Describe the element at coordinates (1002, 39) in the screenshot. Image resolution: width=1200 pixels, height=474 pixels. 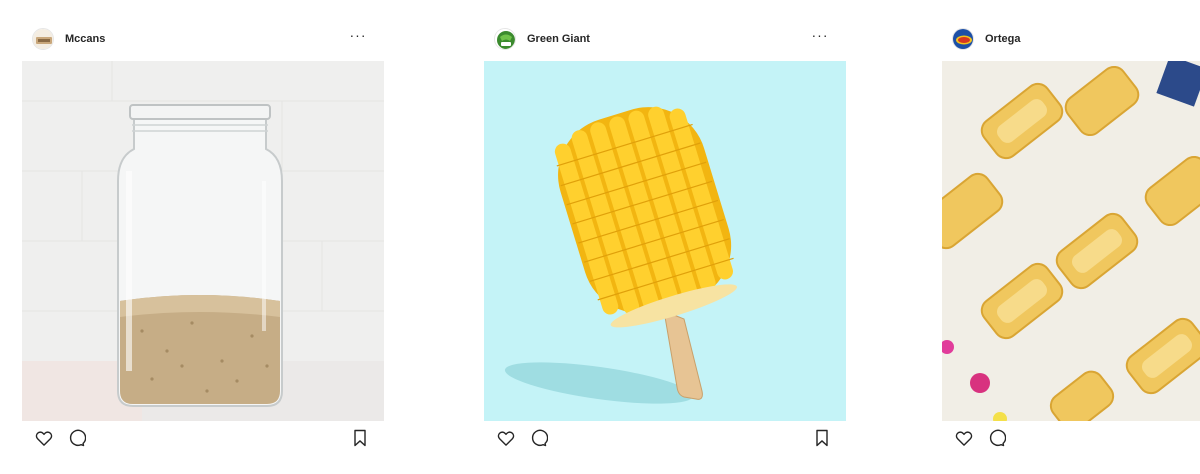
I see `username: Ortega` at that location.